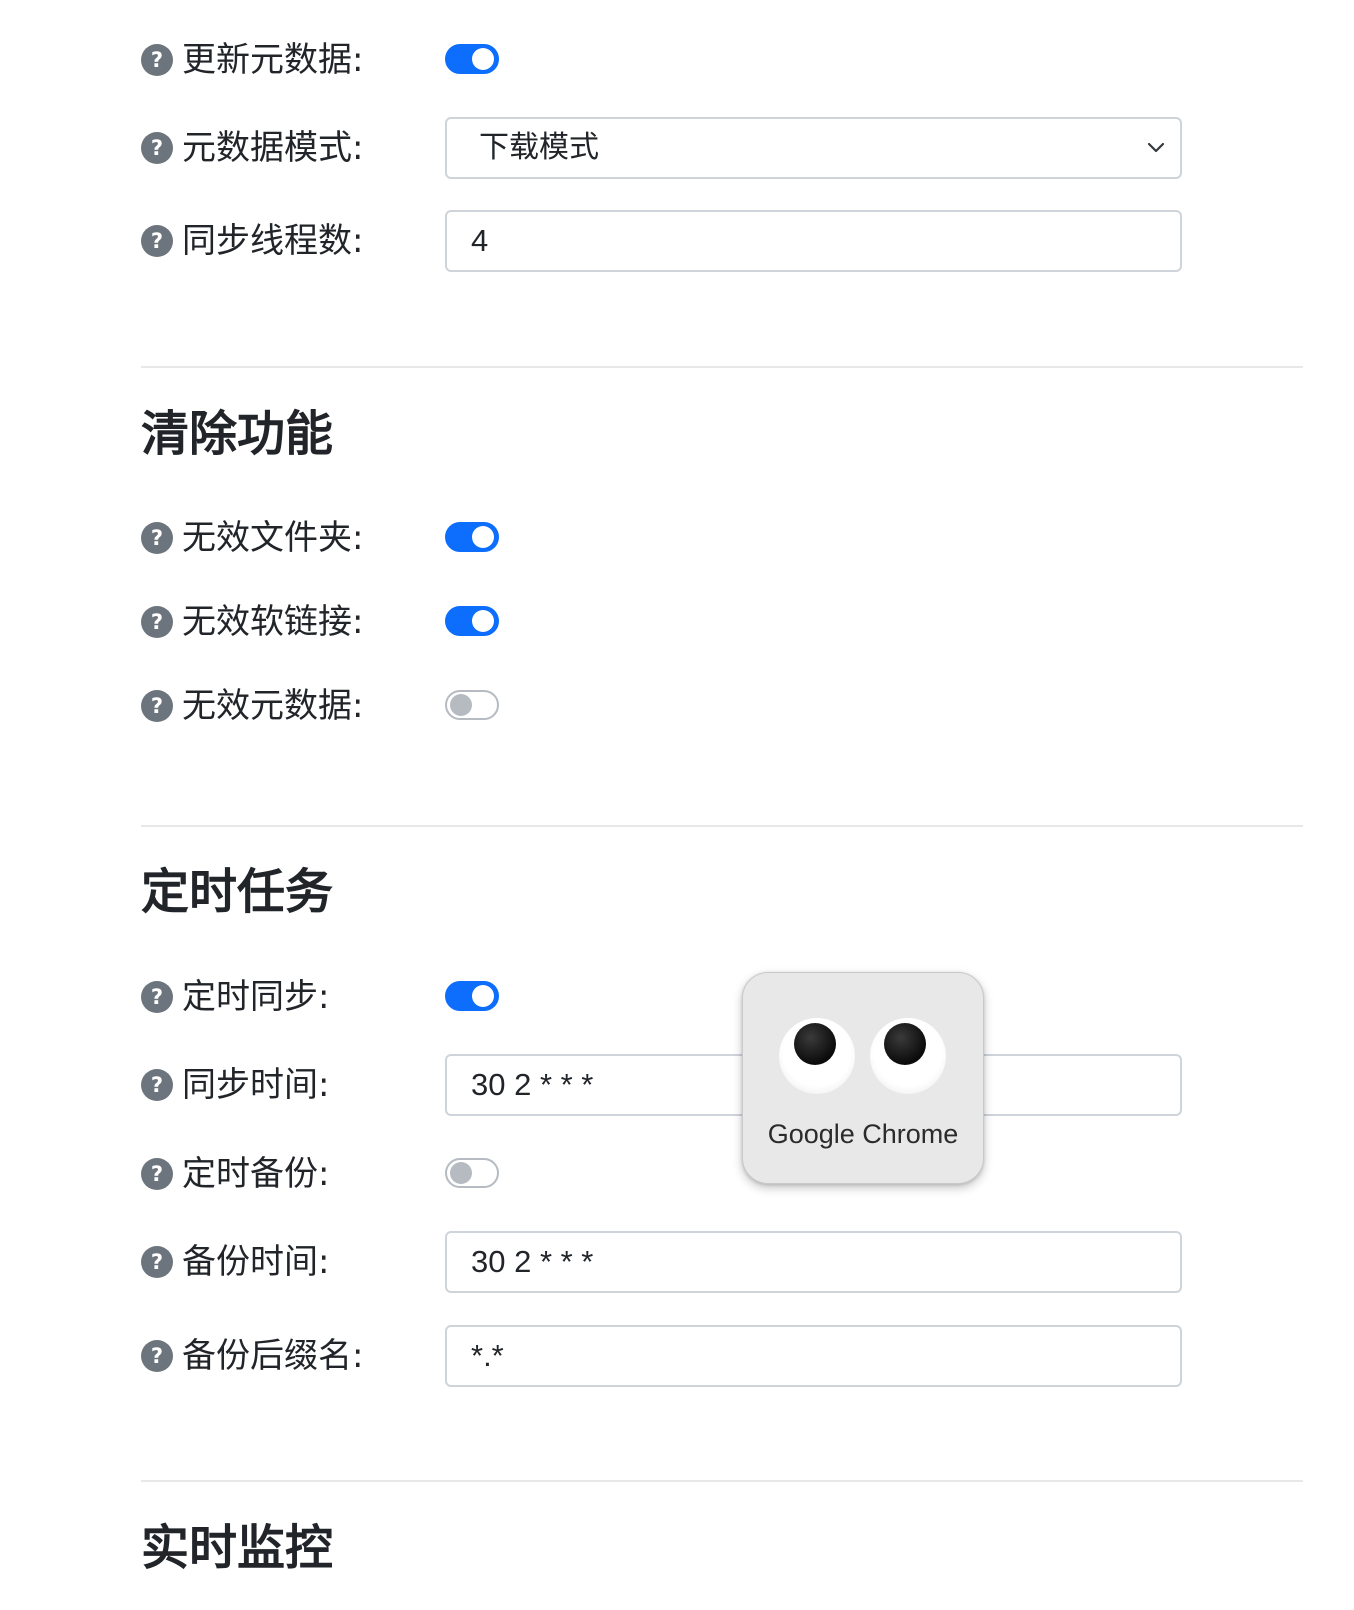  Describe the element at coordinates (273, 1356) in the screenshot. I see `backup-suffix-label: 备份后缀名:` at that location.